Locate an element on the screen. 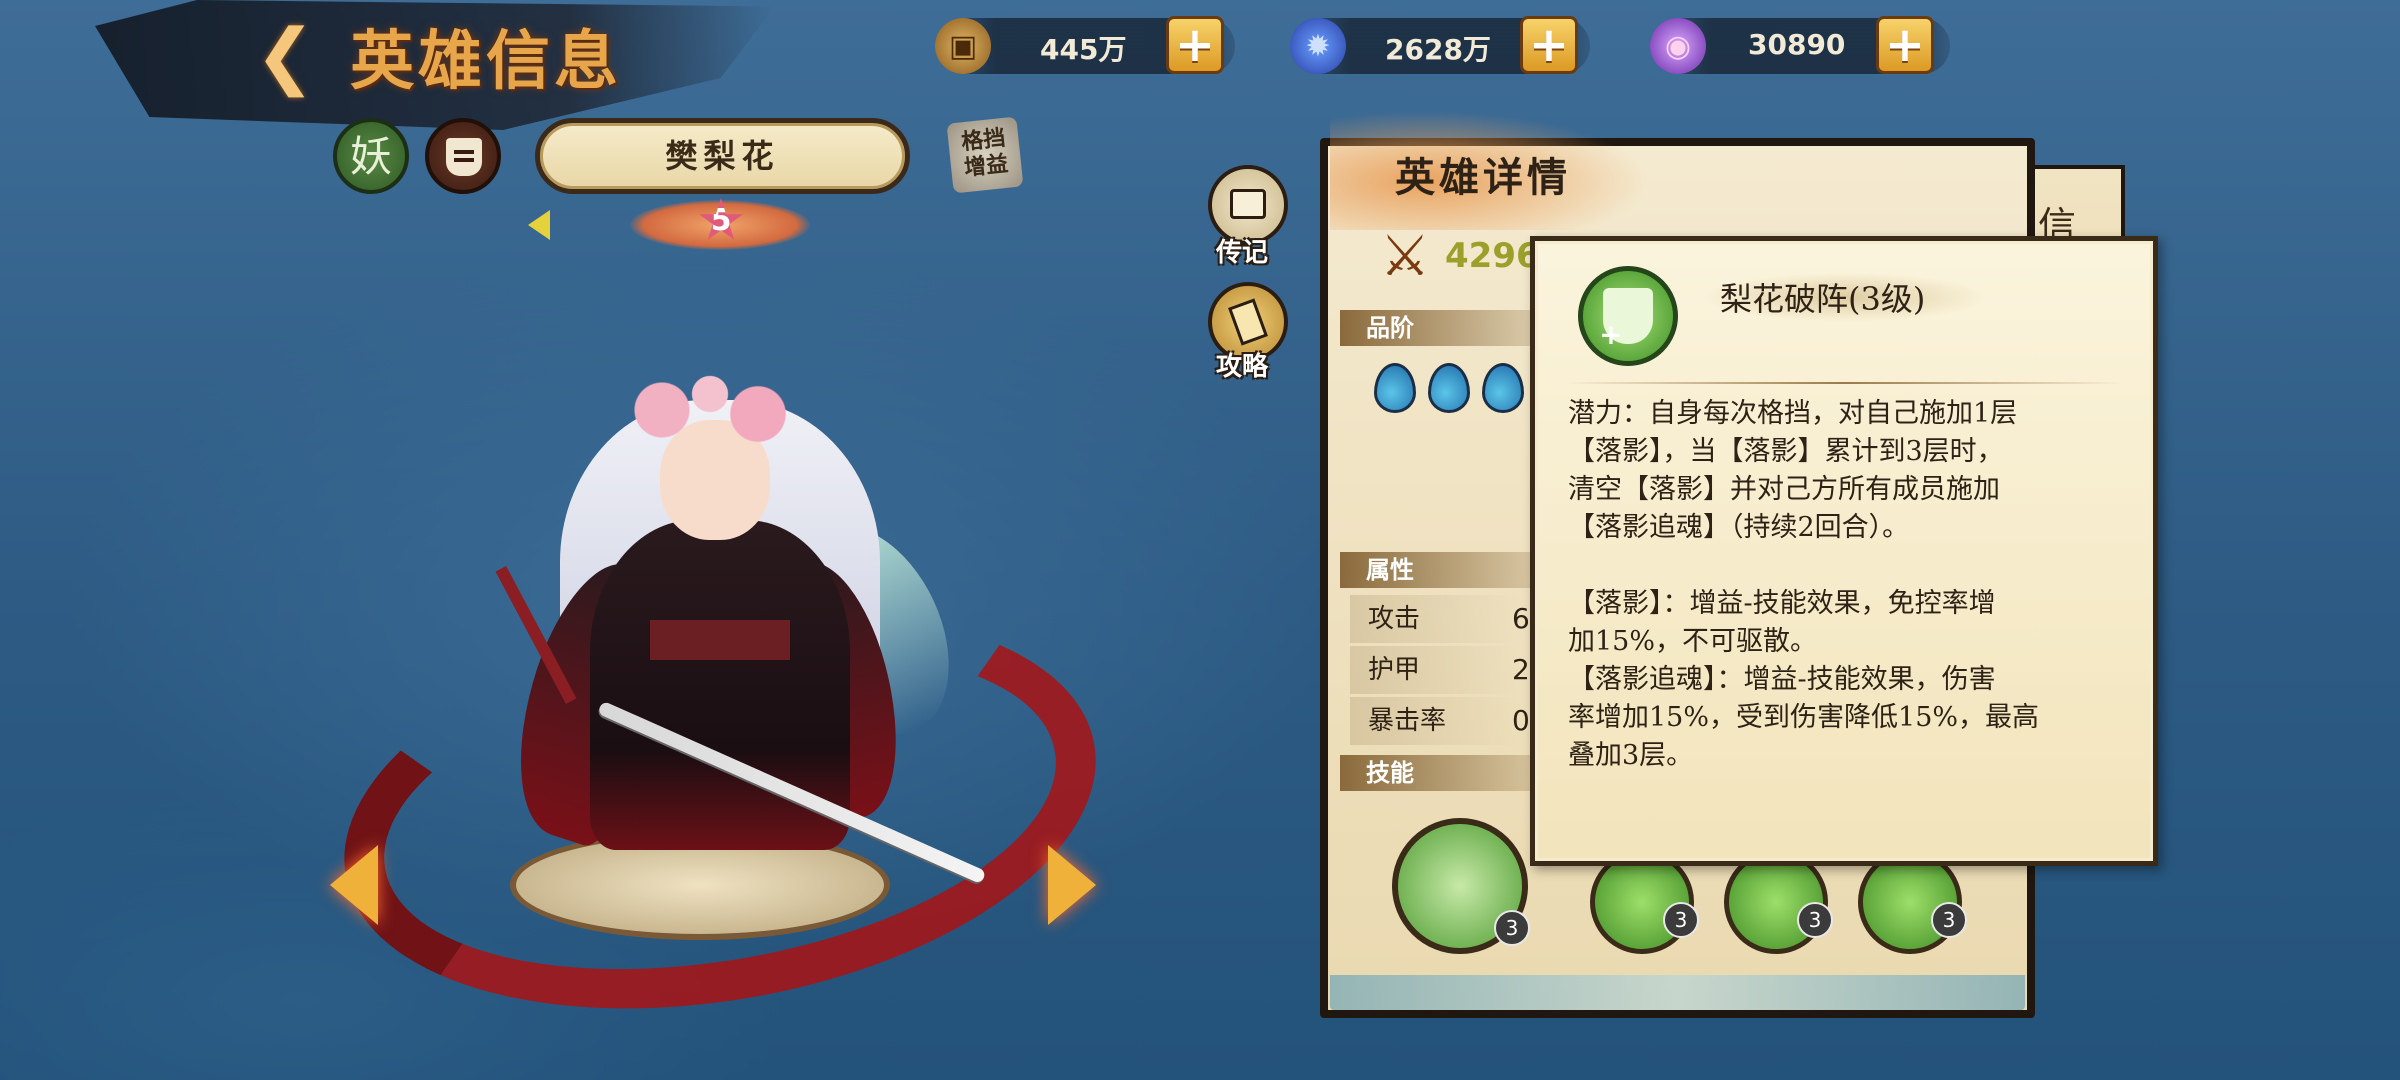 The width and height of the screenshot is (2400, 1080). attr-armor-value: 2 is located at coordinates (1521, 669).